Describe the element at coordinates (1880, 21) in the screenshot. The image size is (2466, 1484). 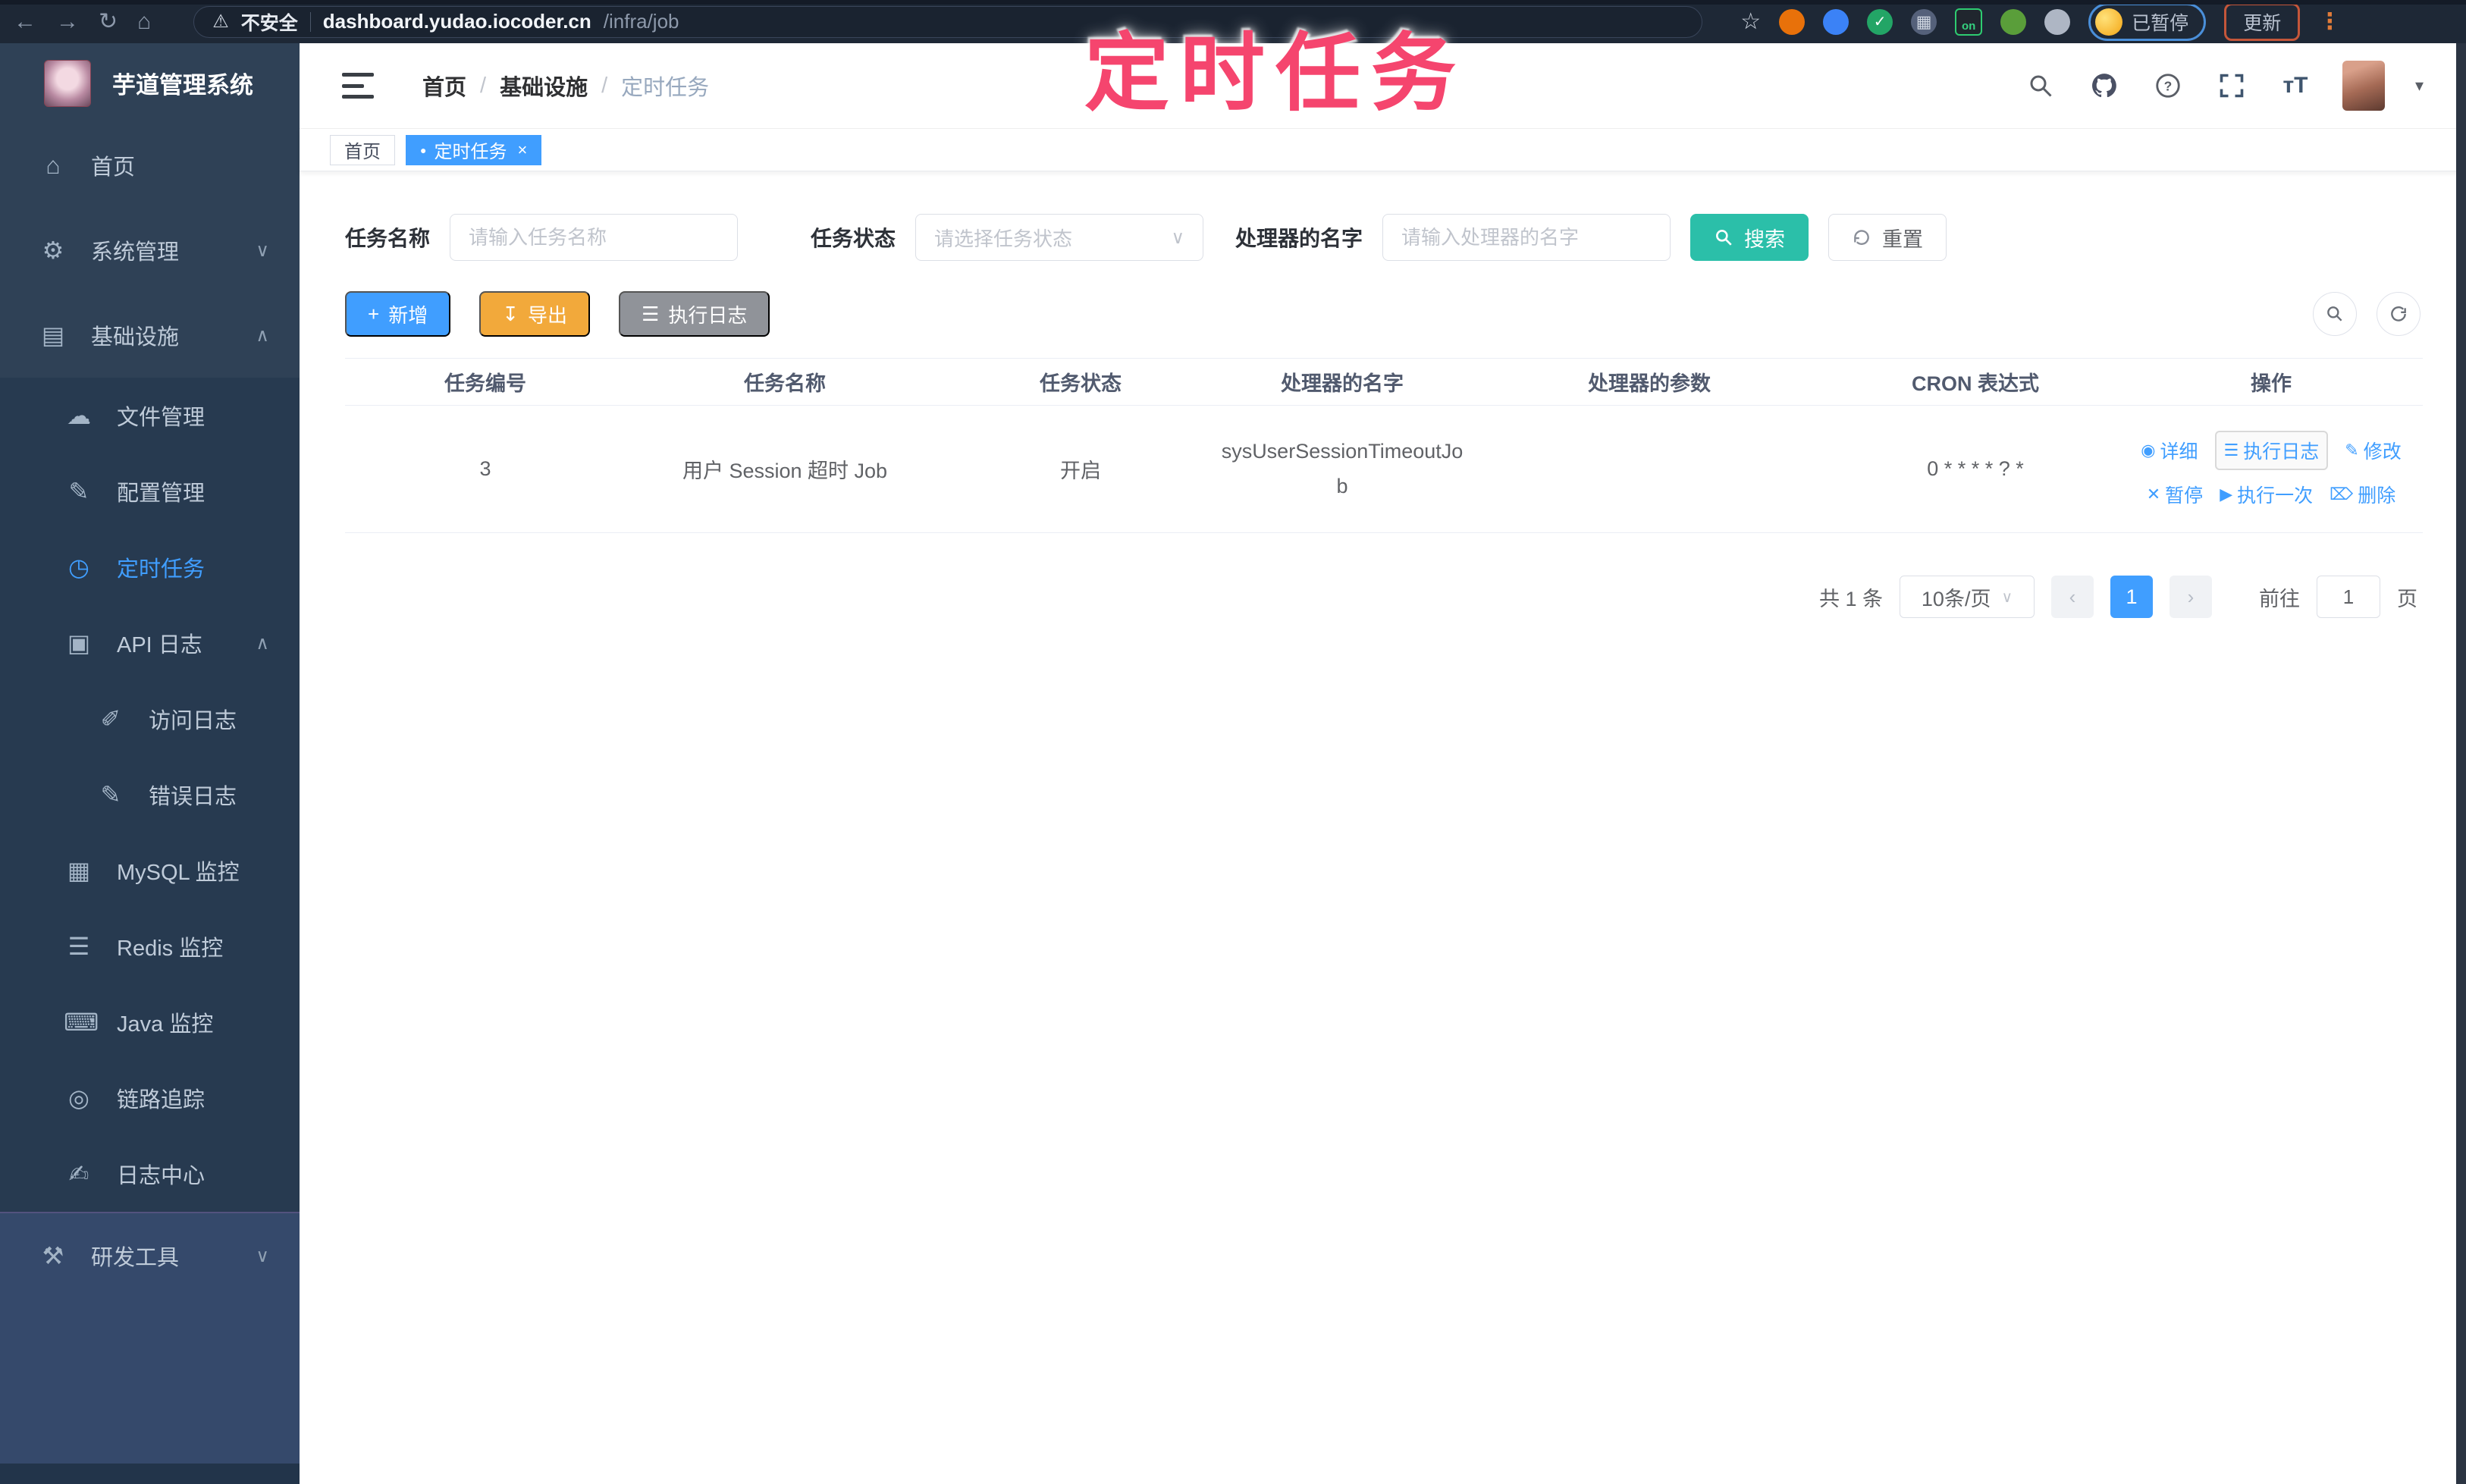
I see `extension-green-check-icon: ✓` at that location.